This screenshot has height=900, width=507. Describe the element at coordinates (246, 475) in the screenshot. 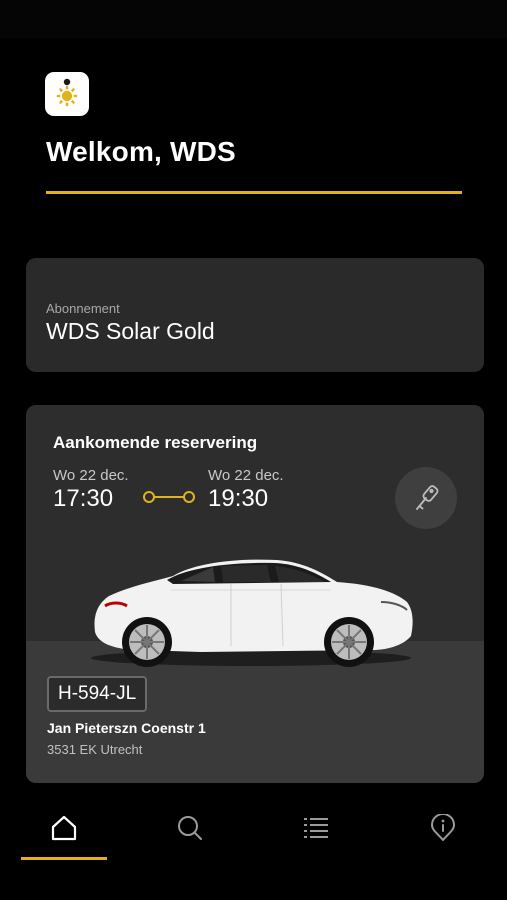

I see `end-date: Wo 22 dec.` at that location.